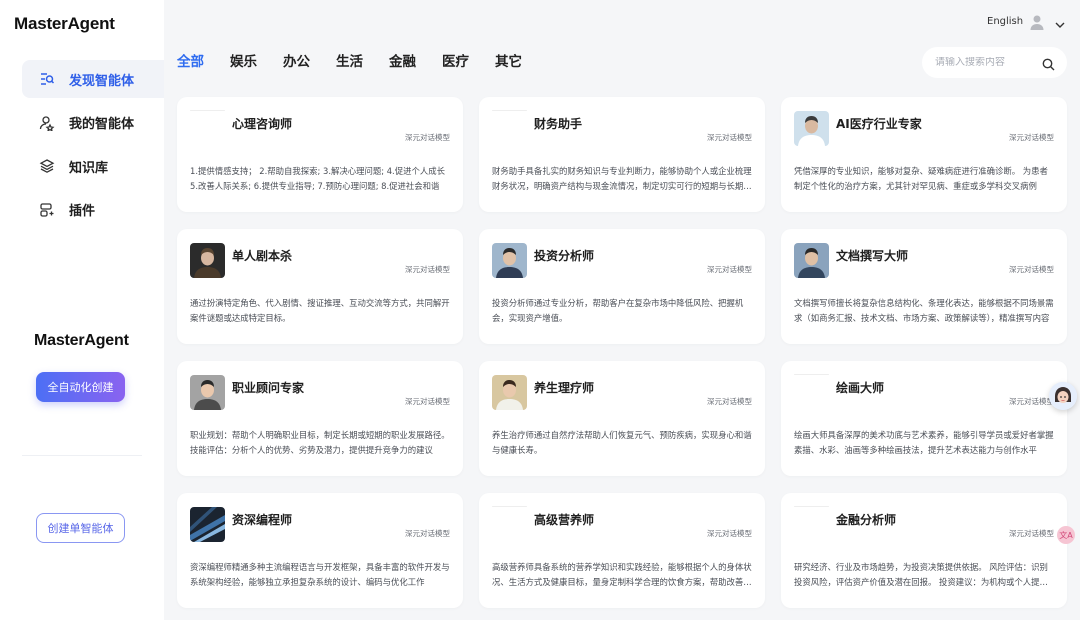 This screenshot has width=1080, height=620. What do you see at coordinates (190, 62) in the screenshot?
I see `tab-all: 全部` at bounding box center [190, 62].